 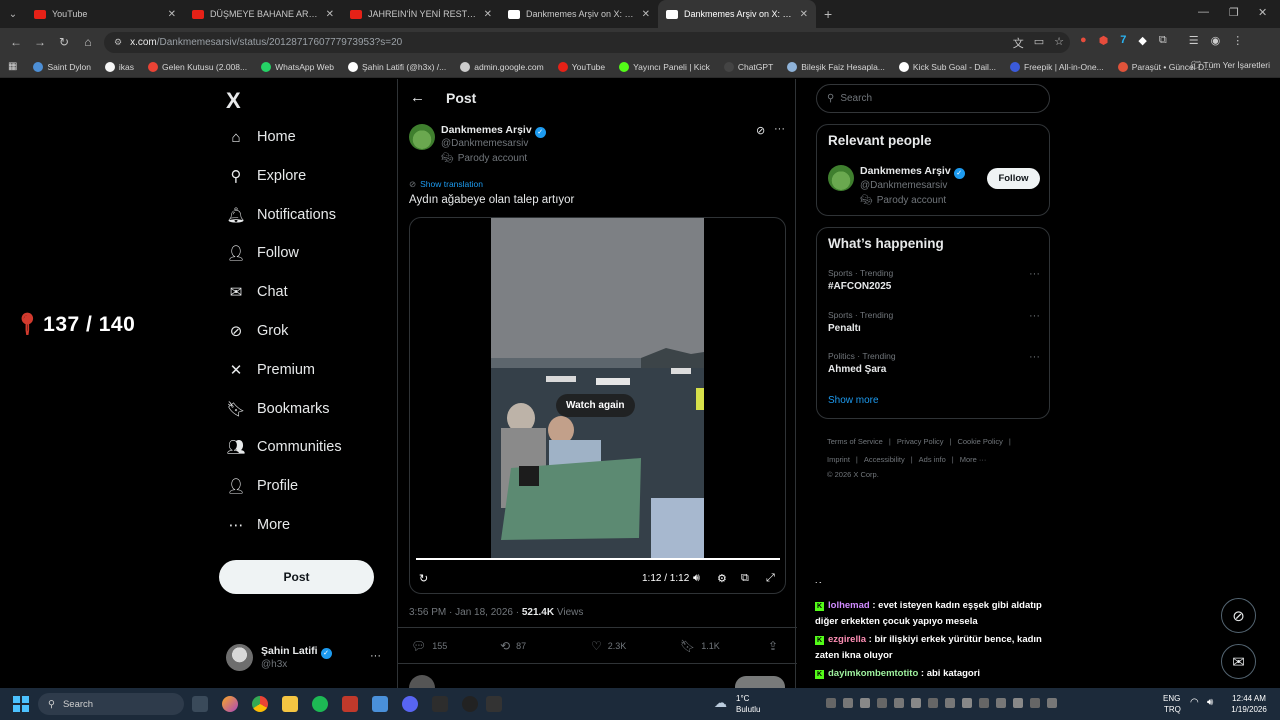 What do you see at coordinates (465, 612) in the screenshot?
I see `tweet-timestamp: 3:56 PM · Jan 18, 2026 ·` at bounding box center [465, 612].